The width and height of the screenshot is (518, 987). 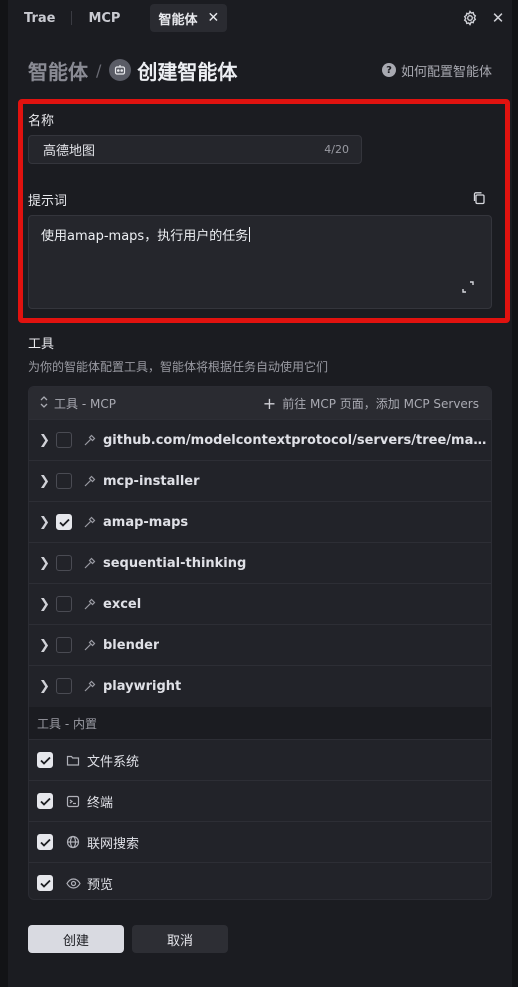 What do you see at coordinates (260, 841) in the screenshot?
I see `builtin-tool-row: 联网搜索` at bounding box center [260, 841].